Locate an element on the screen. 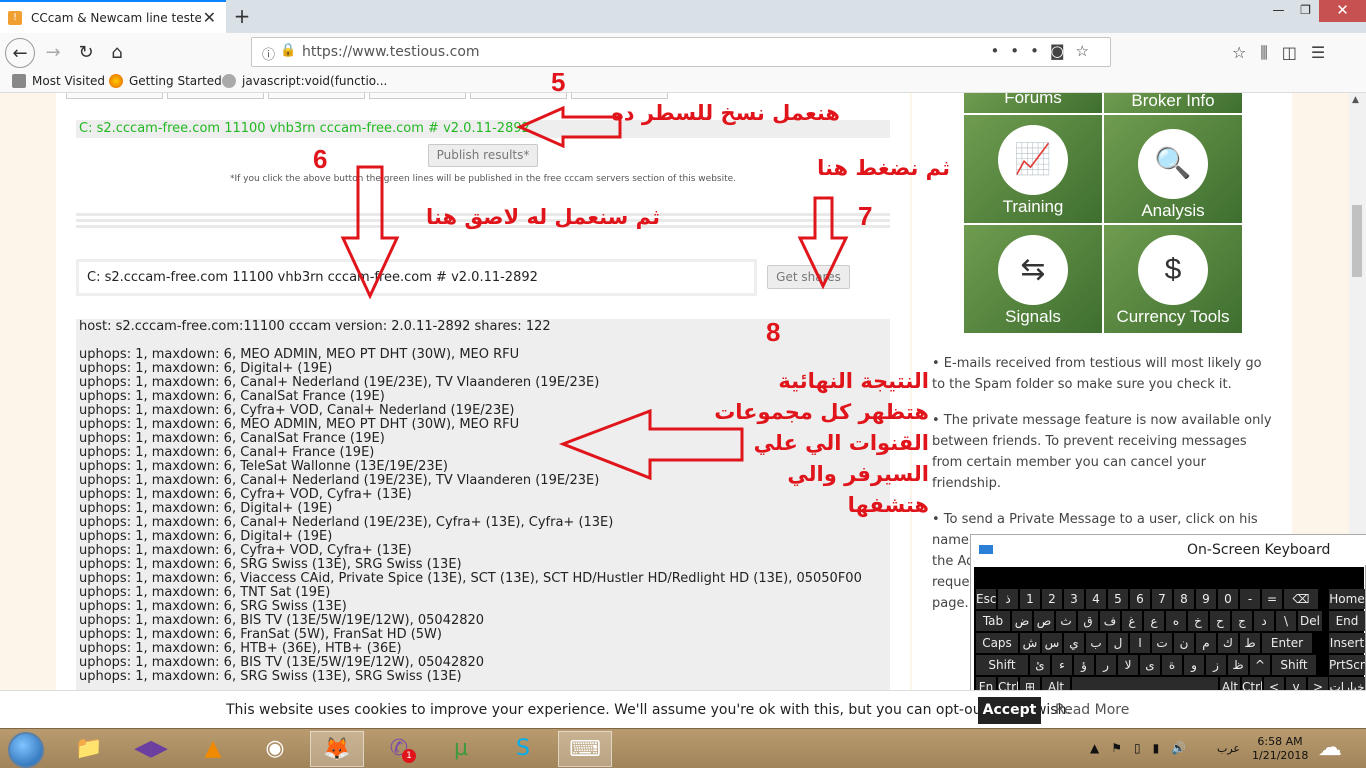 This screenshot has width=1366, height=768. osk-key: ⌫ is located at coordinates (1301, 599).